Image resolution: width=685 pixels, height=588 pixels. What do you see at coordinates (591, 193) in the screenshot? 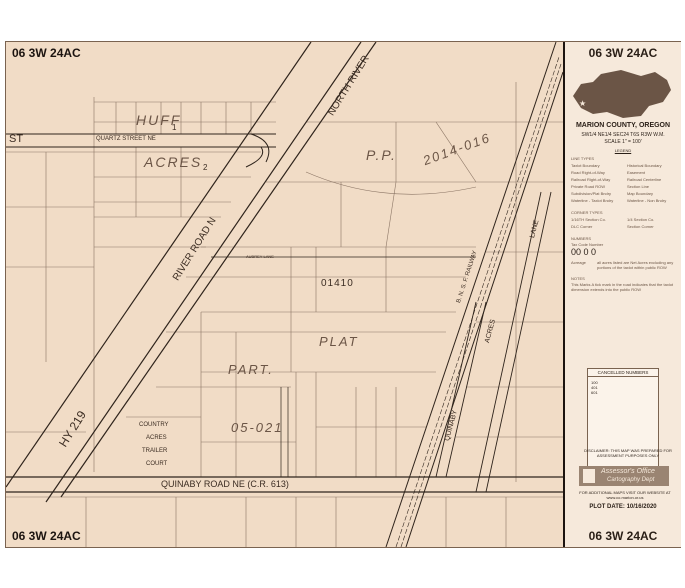
I see `line-type-5a: Subdivision/Plat Bndry` at bounding box center [591, 193].